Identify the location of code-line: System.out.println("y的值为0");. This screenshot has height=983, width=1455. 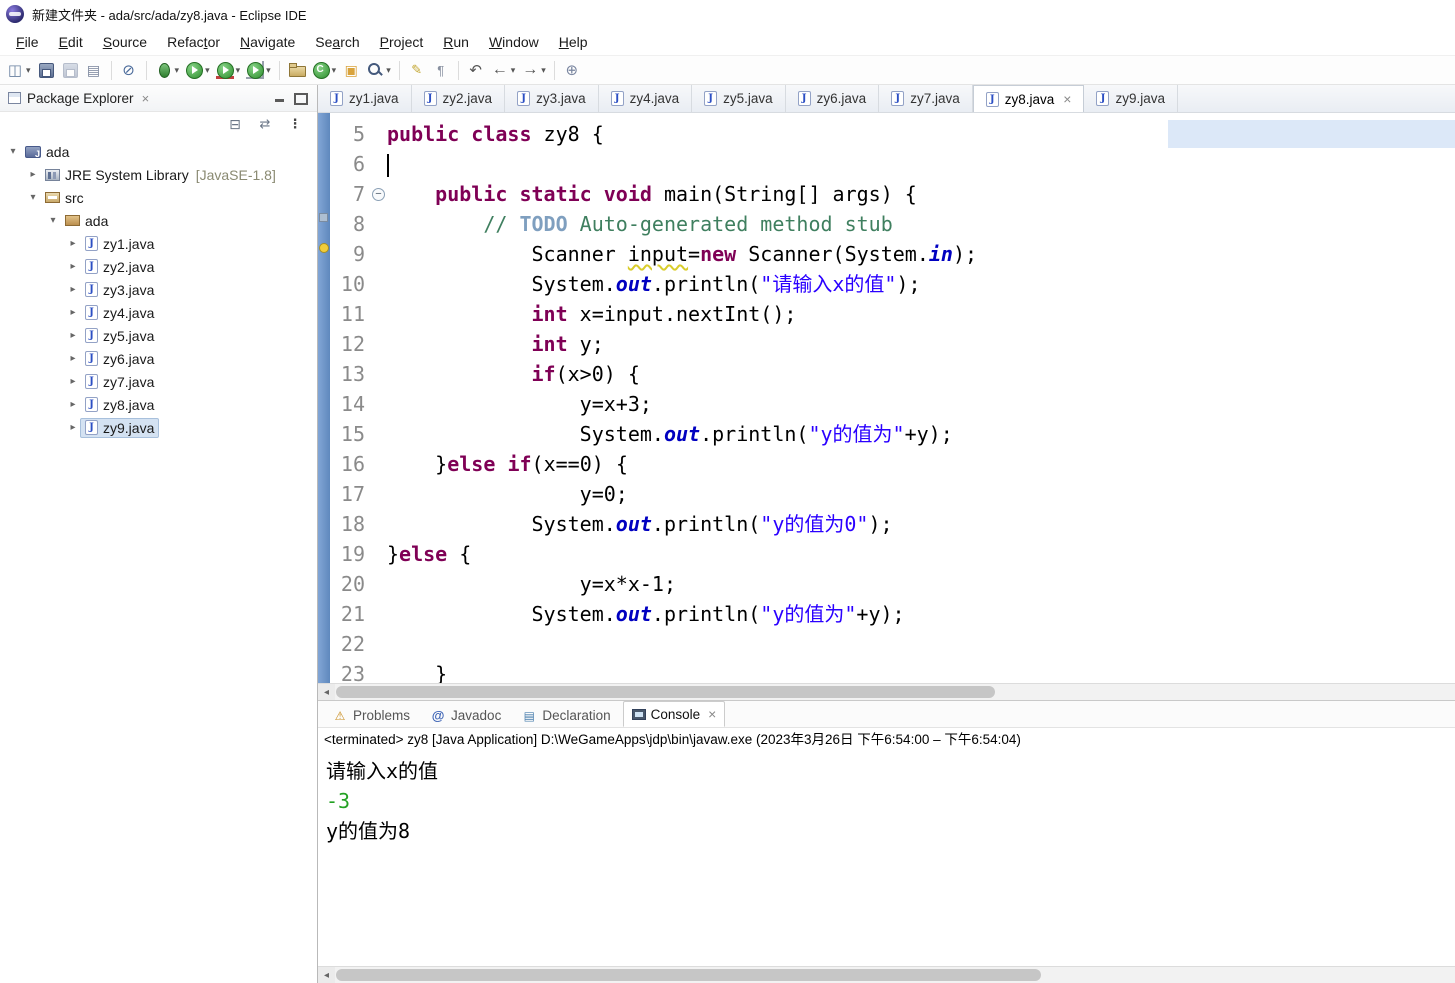
(921, 524).